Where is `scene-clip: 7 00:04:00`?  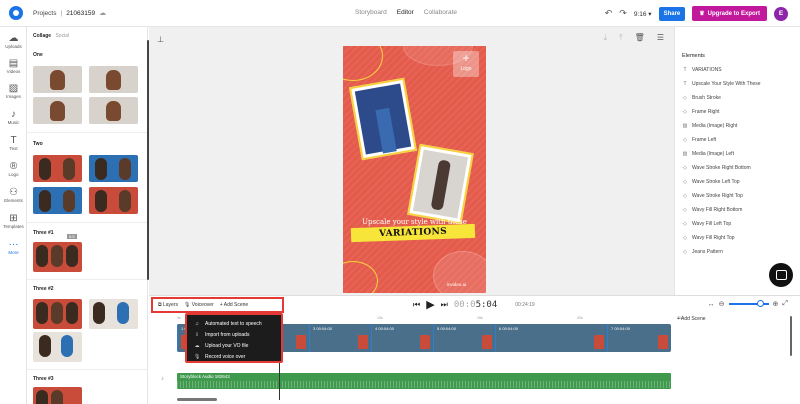
scene-clip: 7 00:04:00 is located at coordinates (639, 338).